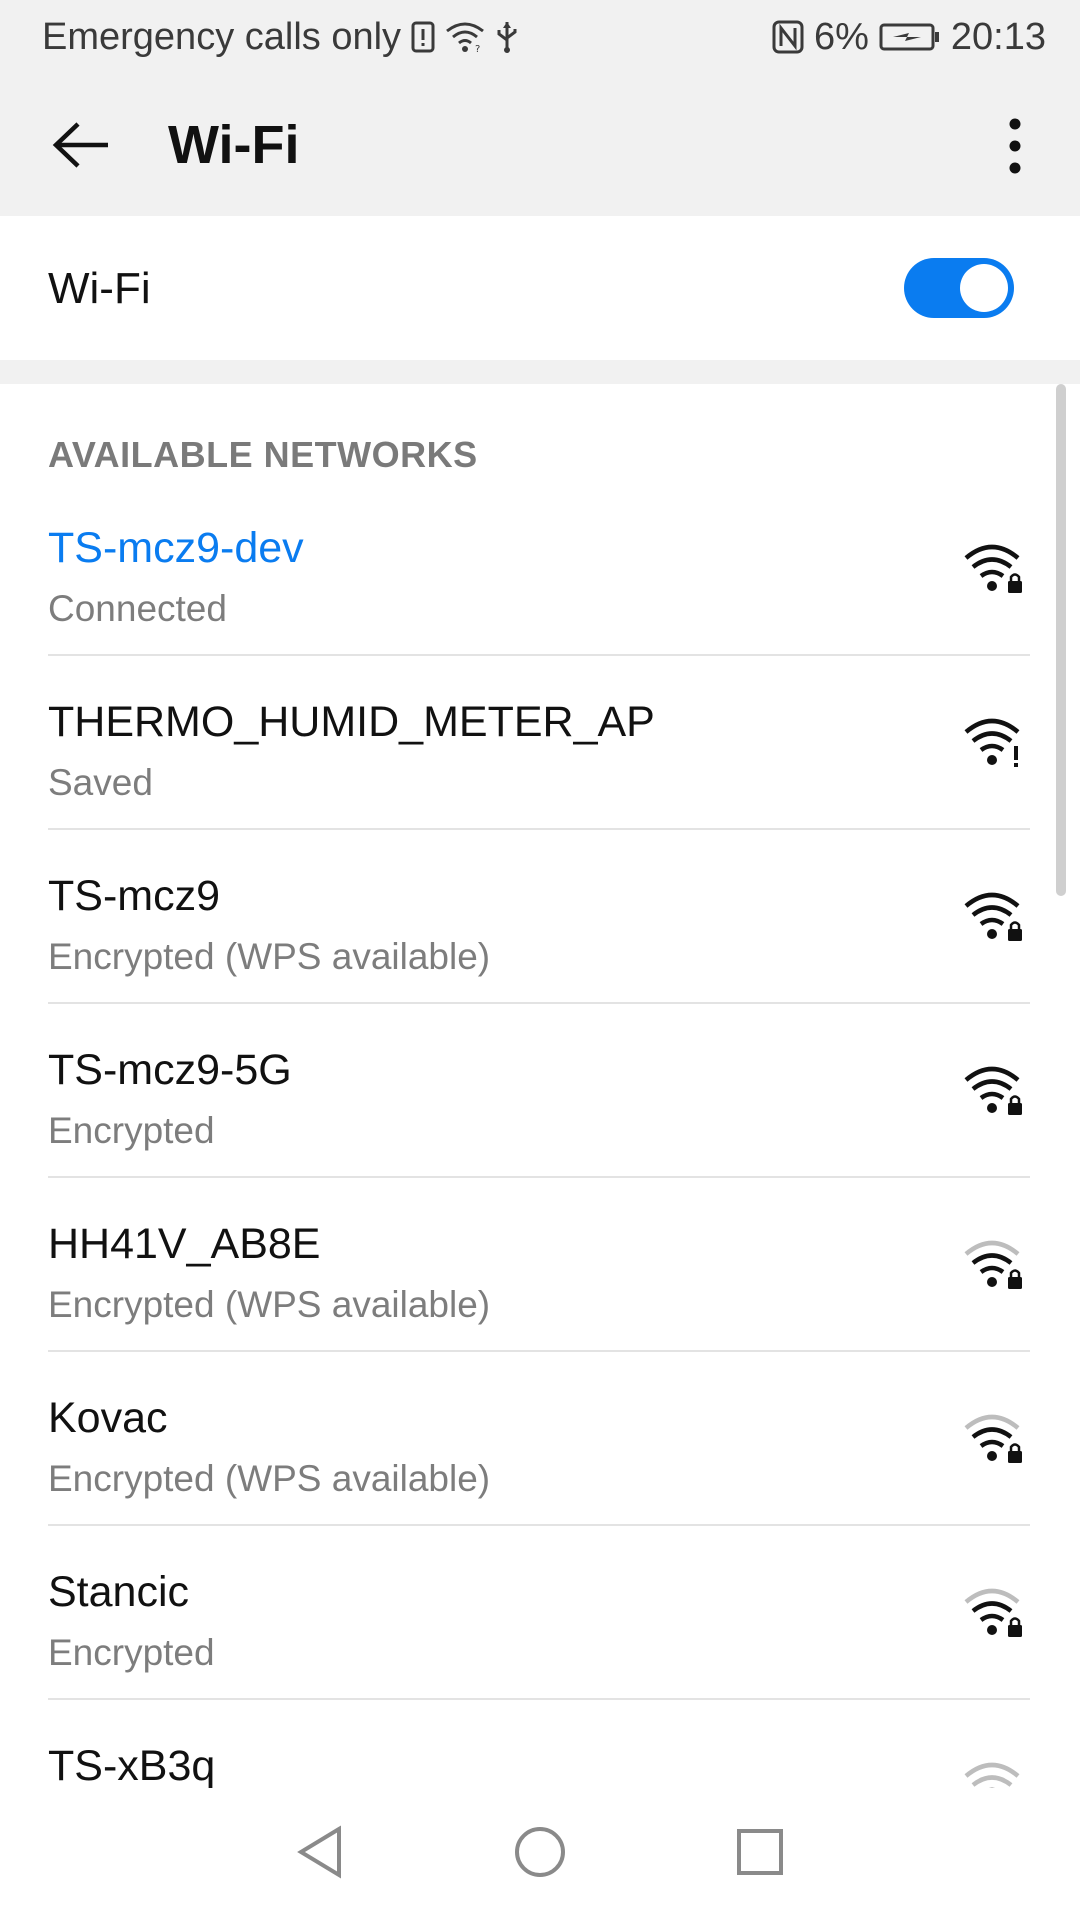 The width and height of the screenshot is (1080, 1920). I want to click on more-vert-icon, so click(1015, 148).